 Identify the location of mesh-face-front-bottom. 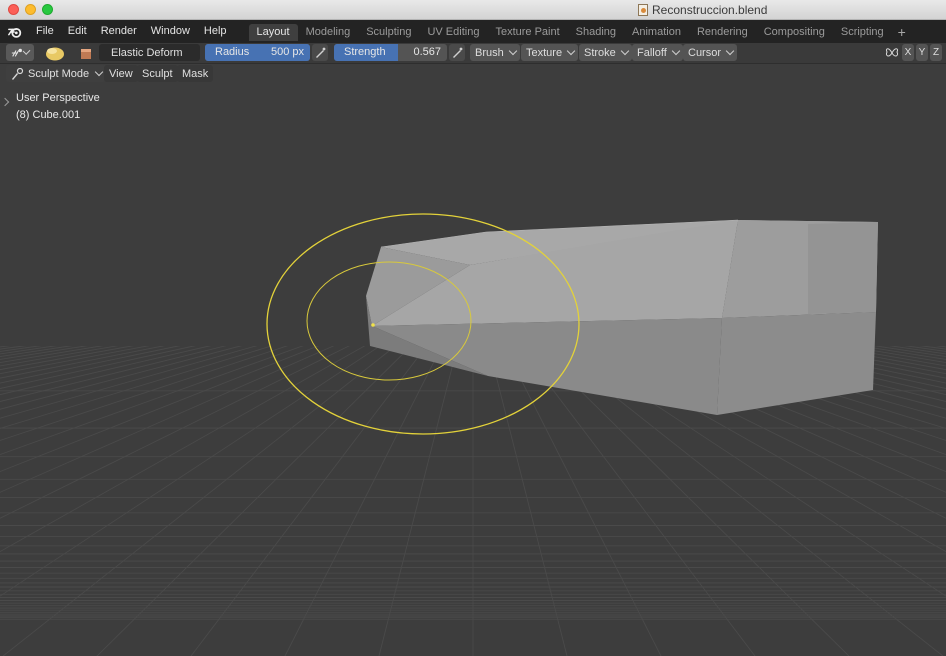
(547, 366).